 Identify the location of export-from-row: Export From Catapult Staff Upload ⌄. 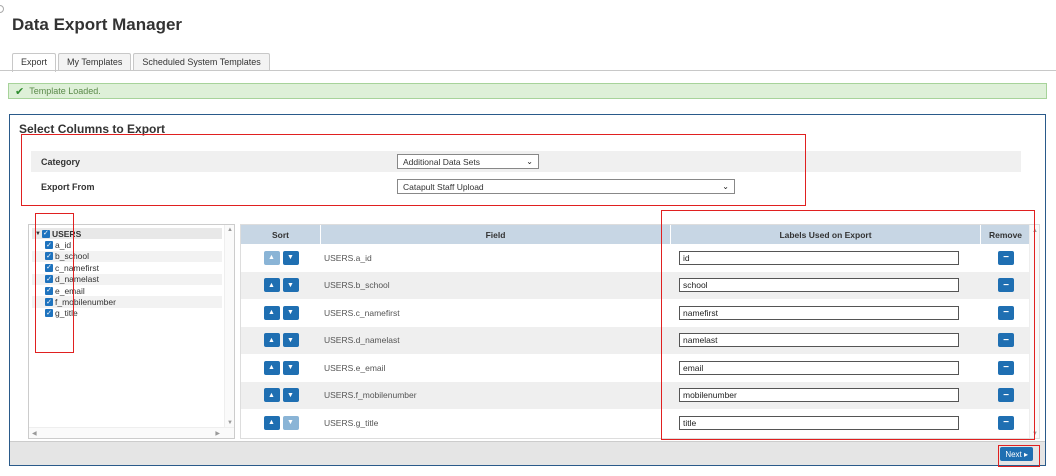
(526, 186).